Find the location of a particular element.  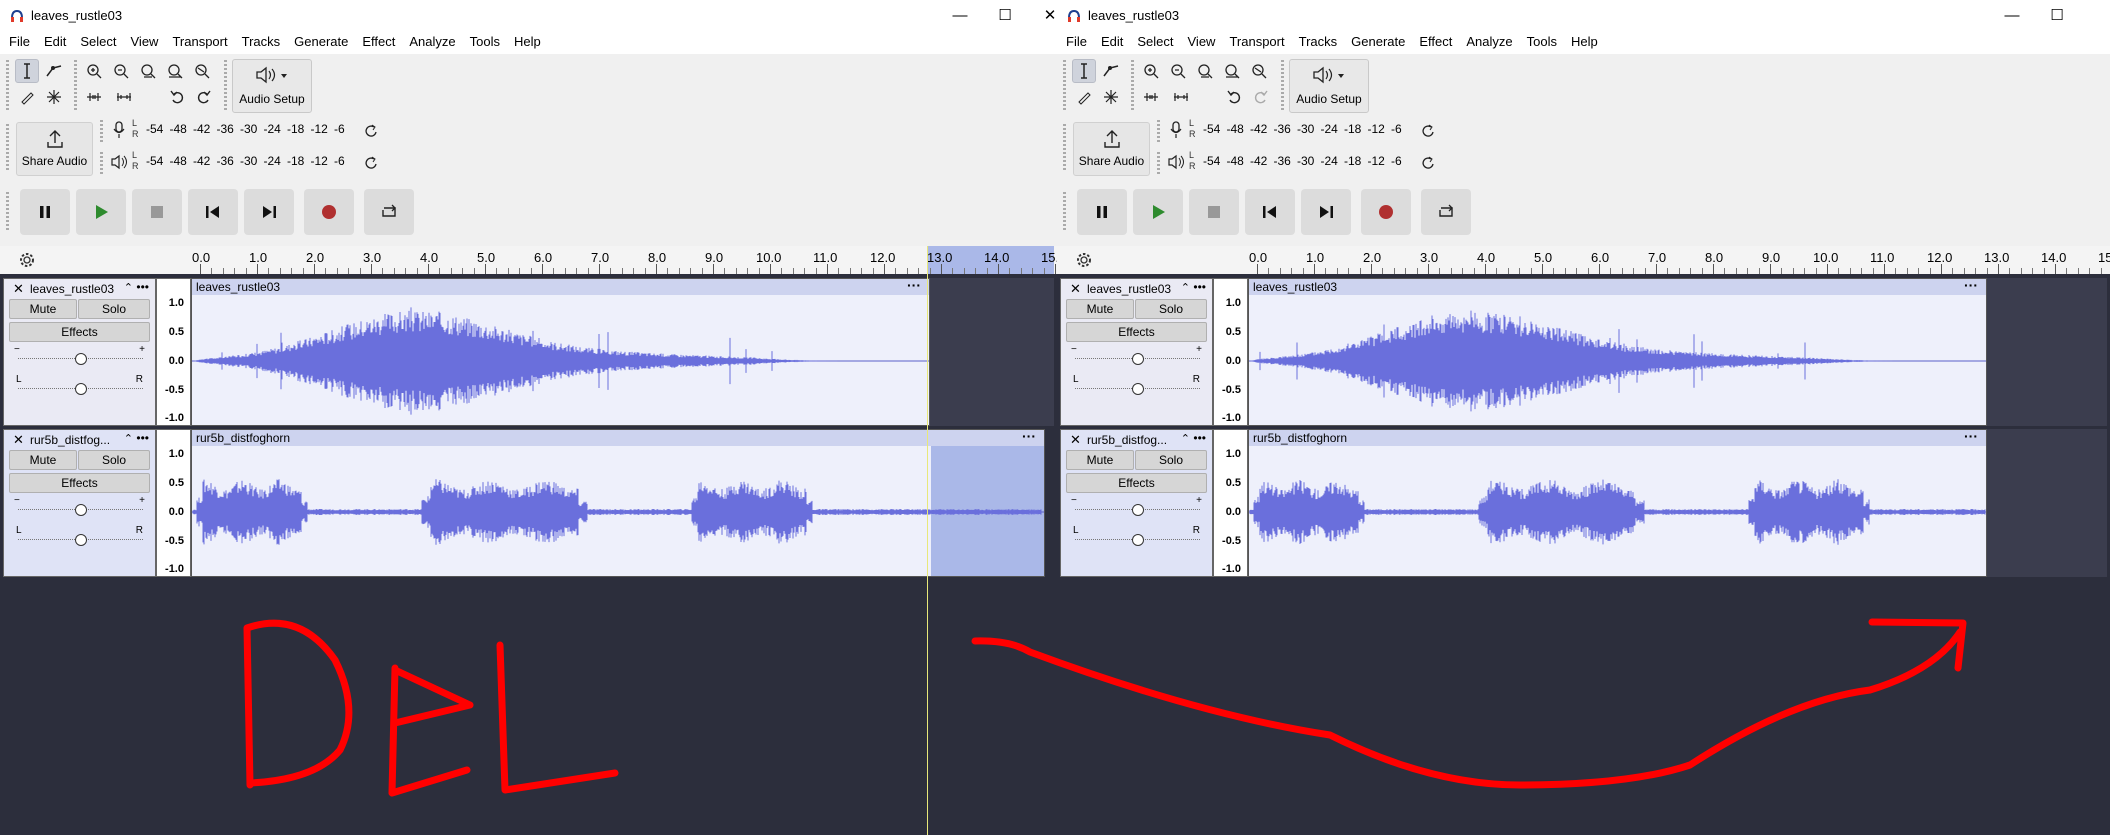

empty-track-area is located at coordinates (2047, 352).